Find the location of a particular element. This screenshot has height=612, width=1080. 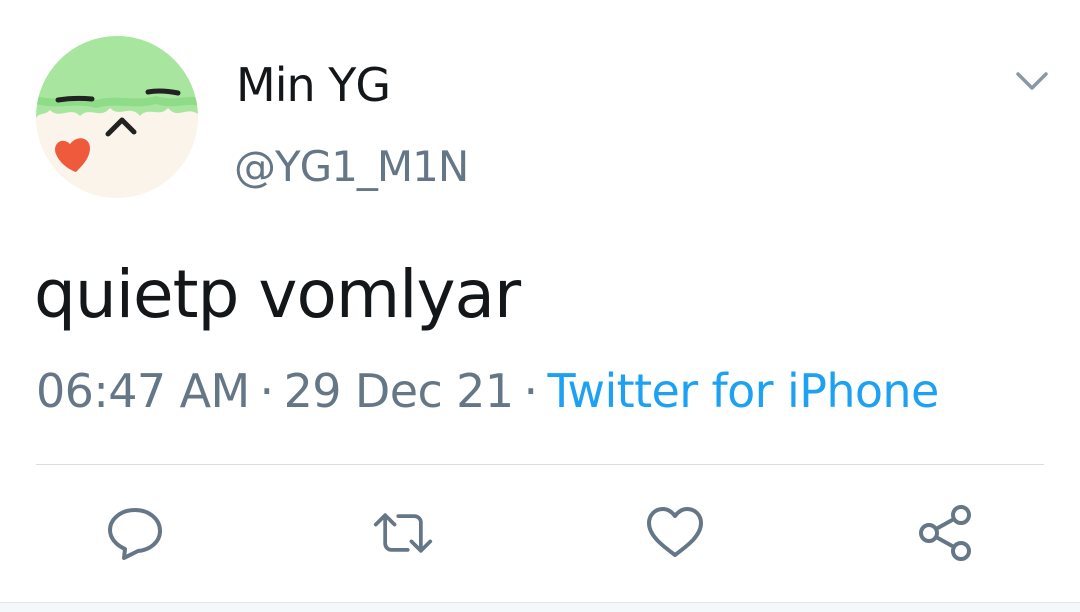

tweet-text: quietp vomlyar is located at coordinates (277, 294).